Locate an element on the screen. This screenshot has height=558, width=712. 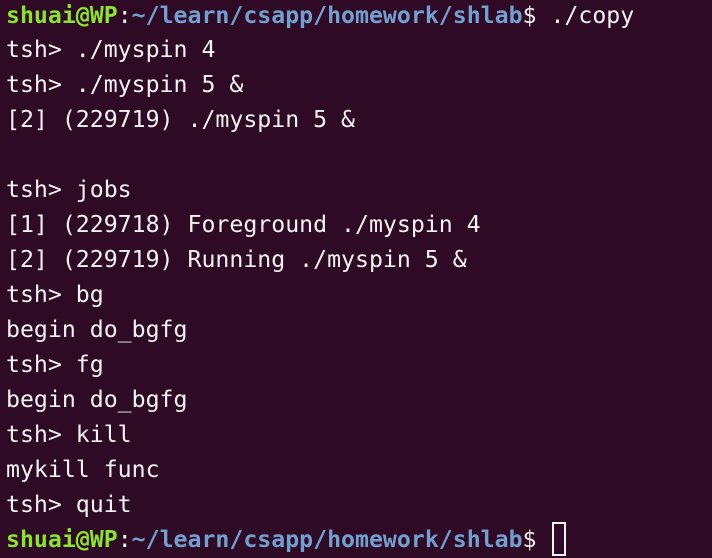
output-line: tsh> jobs is located at coordinates (69, 189).